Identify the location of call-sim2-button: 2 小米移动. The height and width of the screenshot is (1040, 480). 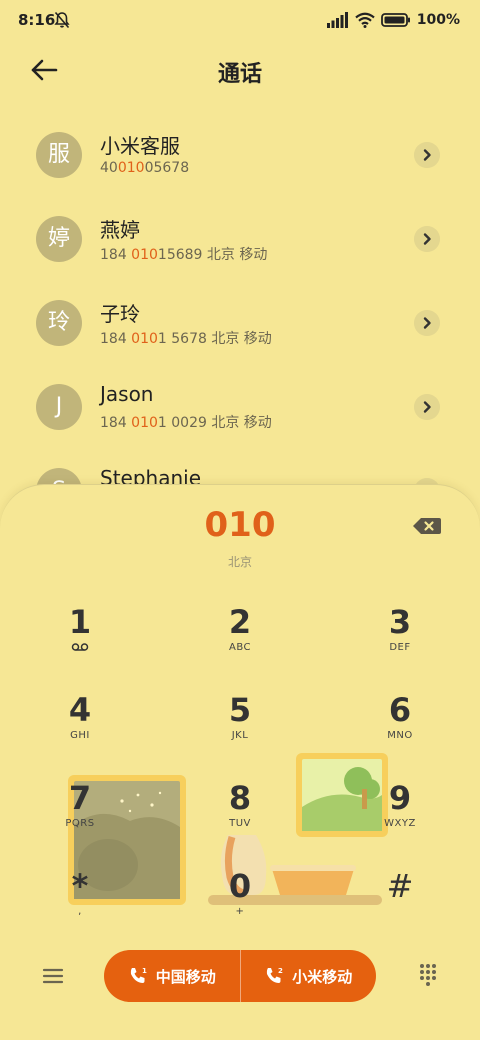
(308, 976).